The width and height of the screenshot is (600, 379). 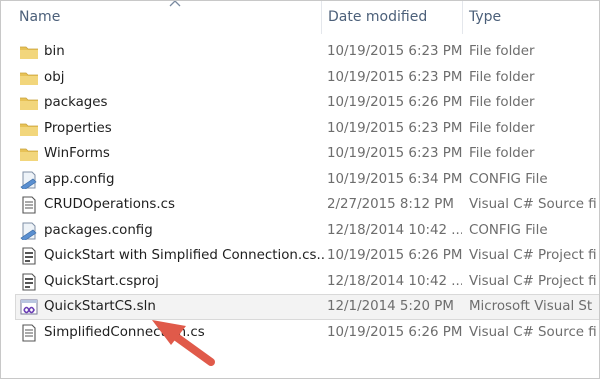 I want to click on file-name: obj, so click(x=54, y=77).